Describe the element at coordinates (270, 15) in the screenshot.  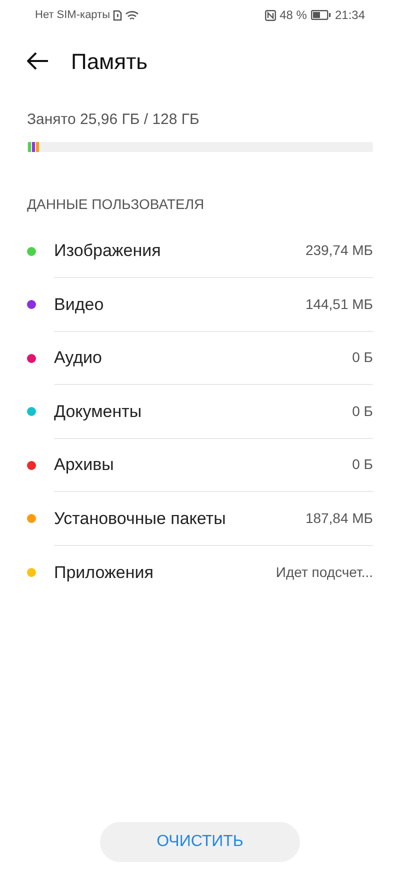
I see `nfc-icon` at that location.